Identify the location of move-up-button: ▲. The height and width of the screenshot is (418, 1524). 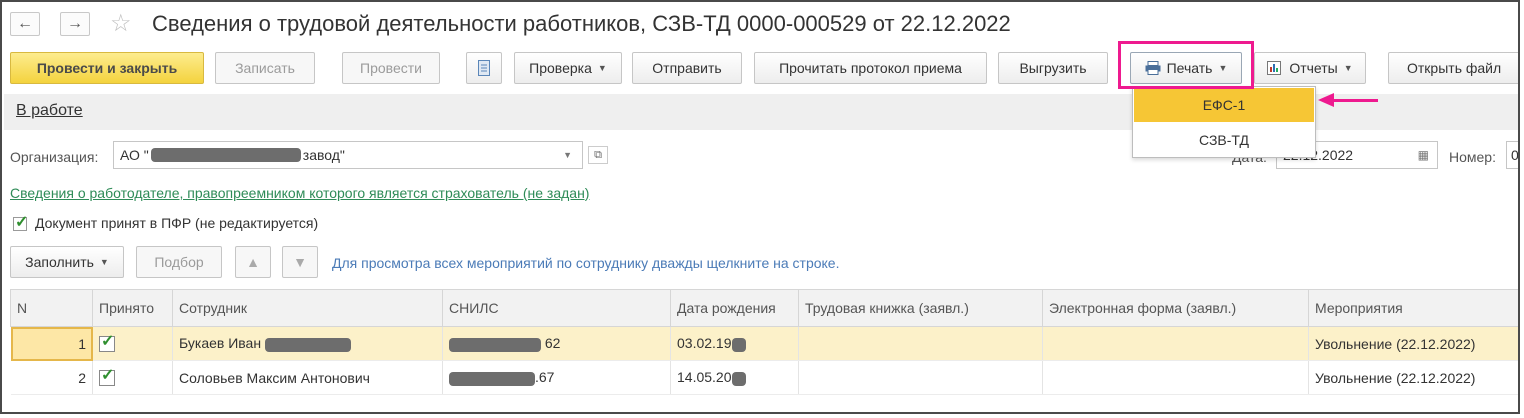
(253, 262).